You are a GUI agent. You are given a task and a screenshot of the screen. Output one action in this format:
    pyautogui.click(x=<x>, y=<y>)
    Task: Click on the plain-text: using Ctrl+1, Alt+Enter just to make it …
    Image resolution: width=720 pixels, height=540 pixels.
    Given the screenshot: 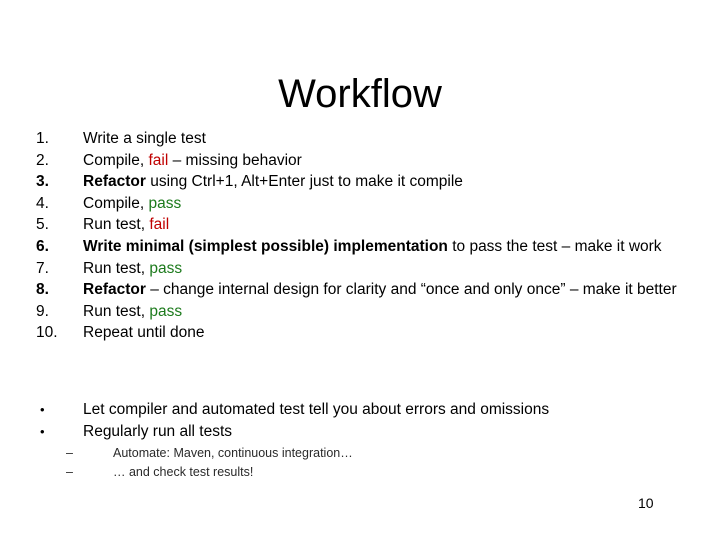 What is the action you would take?
    pyautogui.click(x=304, y=182)
    